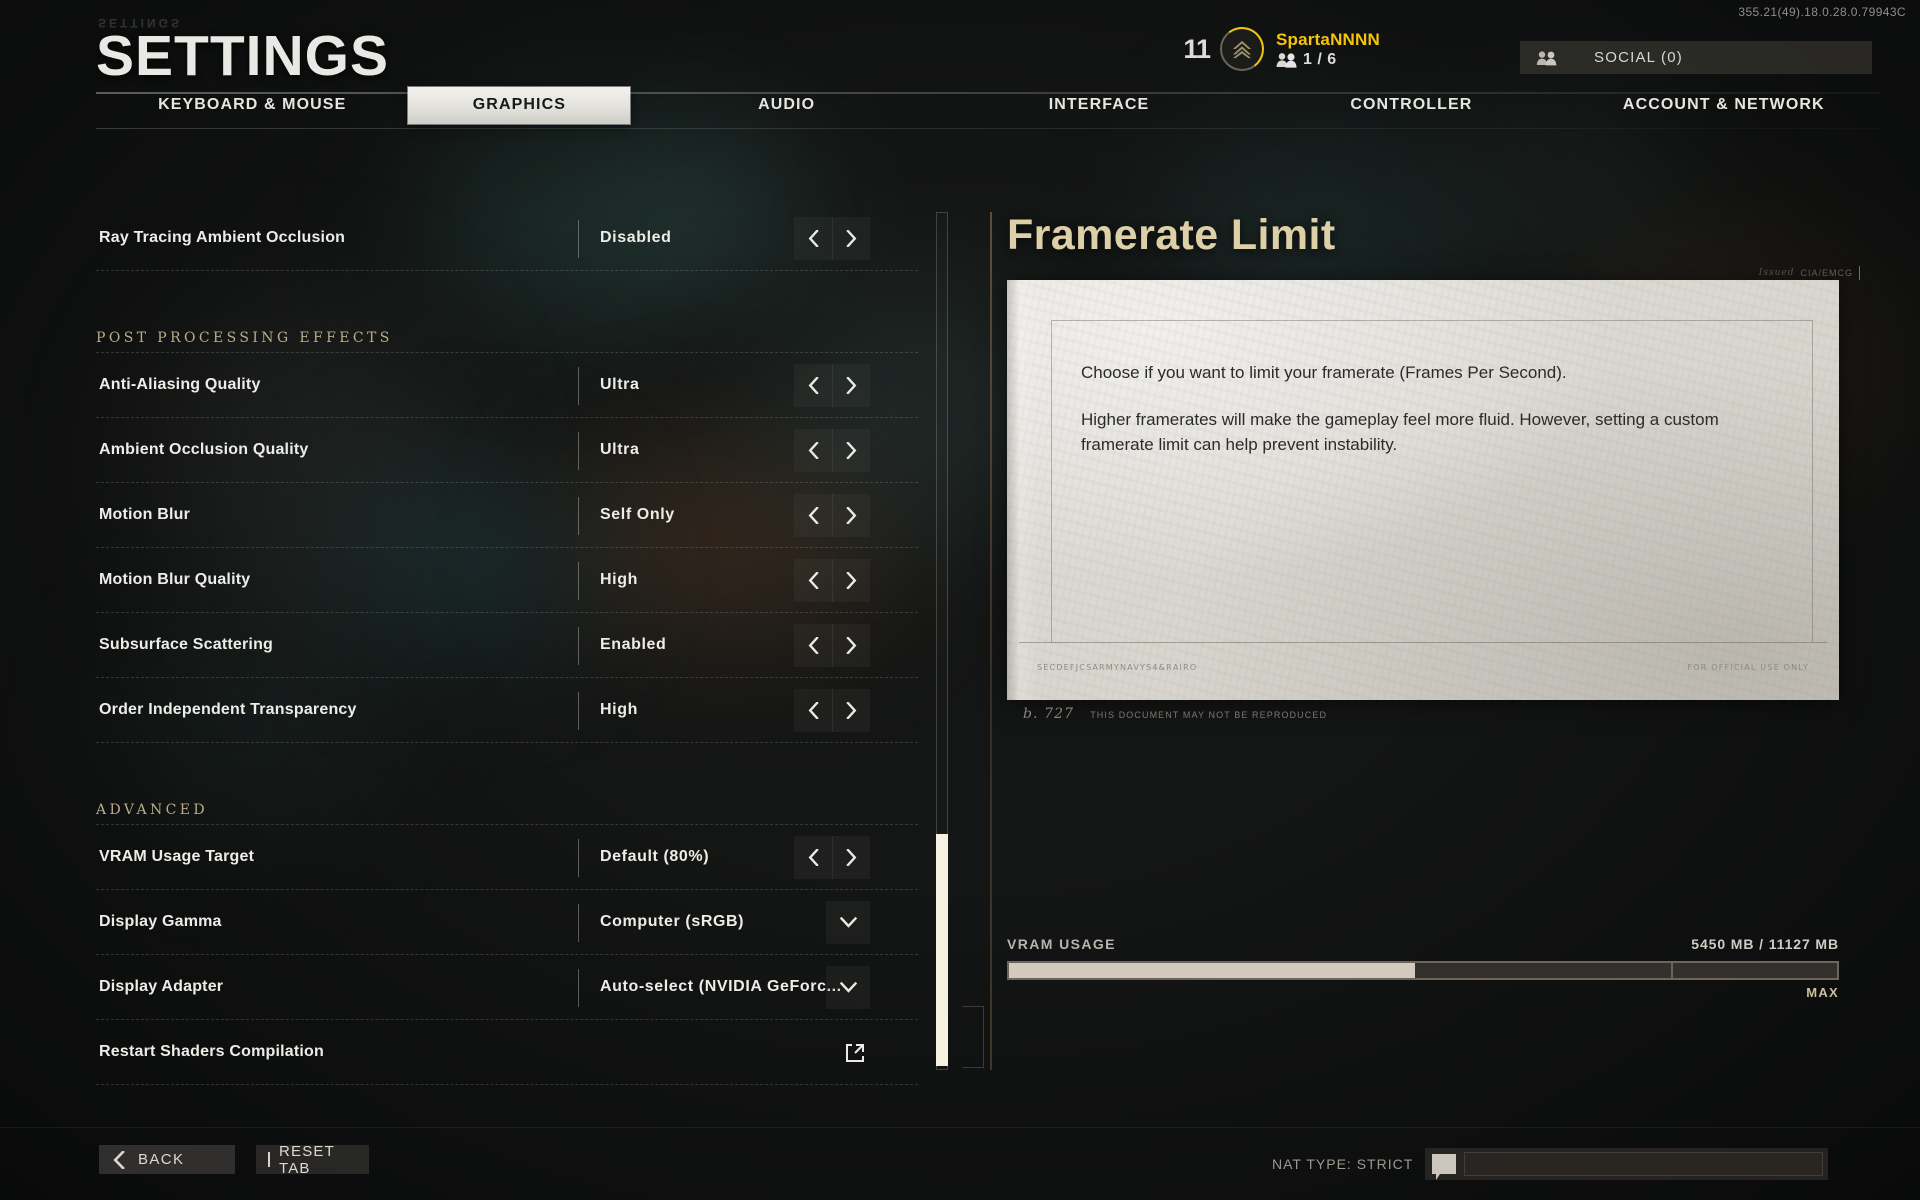  What do you see at coordinates (507, 238) in the screenshot?
I see `setting-row: Ray Tracing Ambient Occlusion Disabled` at bounding box center [507, 238].